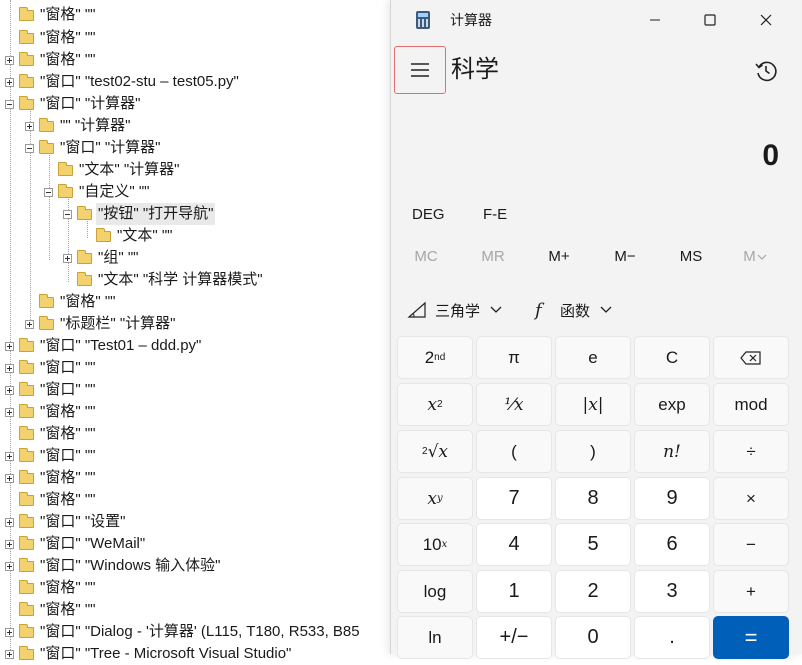  What do you see at coordinates (149, 654) in the screenshot?
I see `tree-node: "窗口" "Tree - Microsoft Visual Studio"` at bounding box center [149, 654].